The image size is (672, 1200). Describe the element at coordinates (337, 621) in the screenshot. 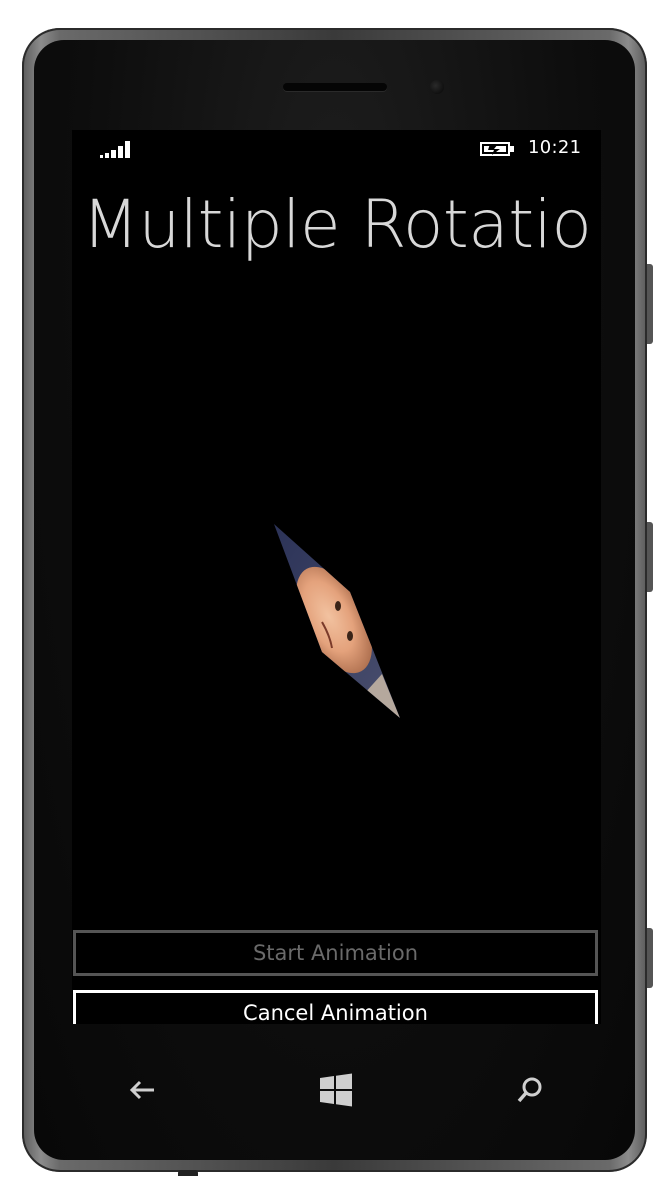

I see `rotating-face-image` at that location.